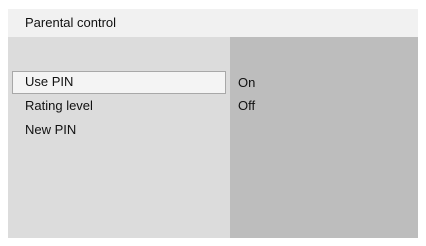 The image size is (426, 246). Describe the element at coordinates (119, 106) in the screenshot. I see `menu-item-rating-level: Rating level` at that location.